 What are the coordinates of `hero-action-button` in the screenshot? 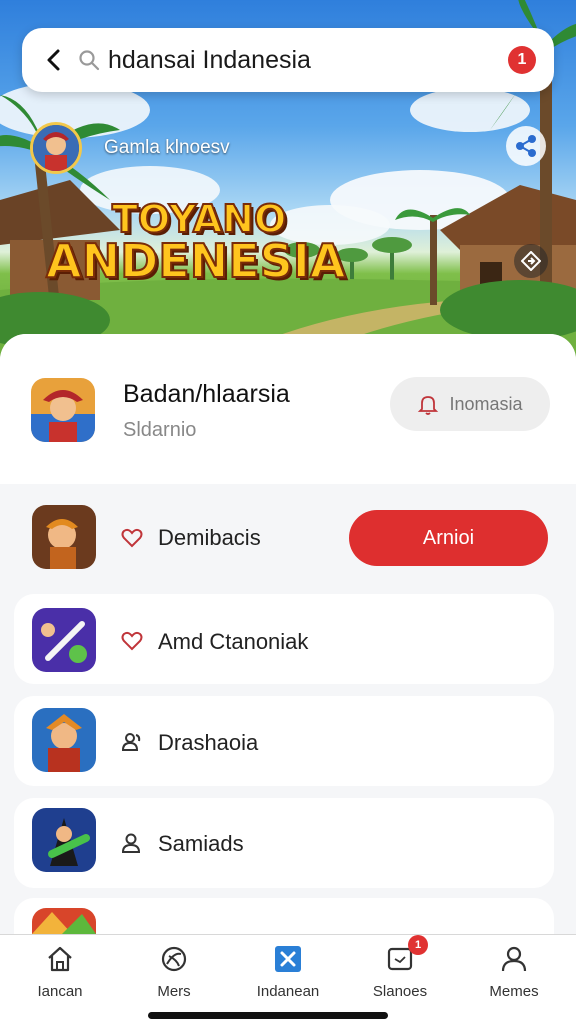 It's located at (531, 261).